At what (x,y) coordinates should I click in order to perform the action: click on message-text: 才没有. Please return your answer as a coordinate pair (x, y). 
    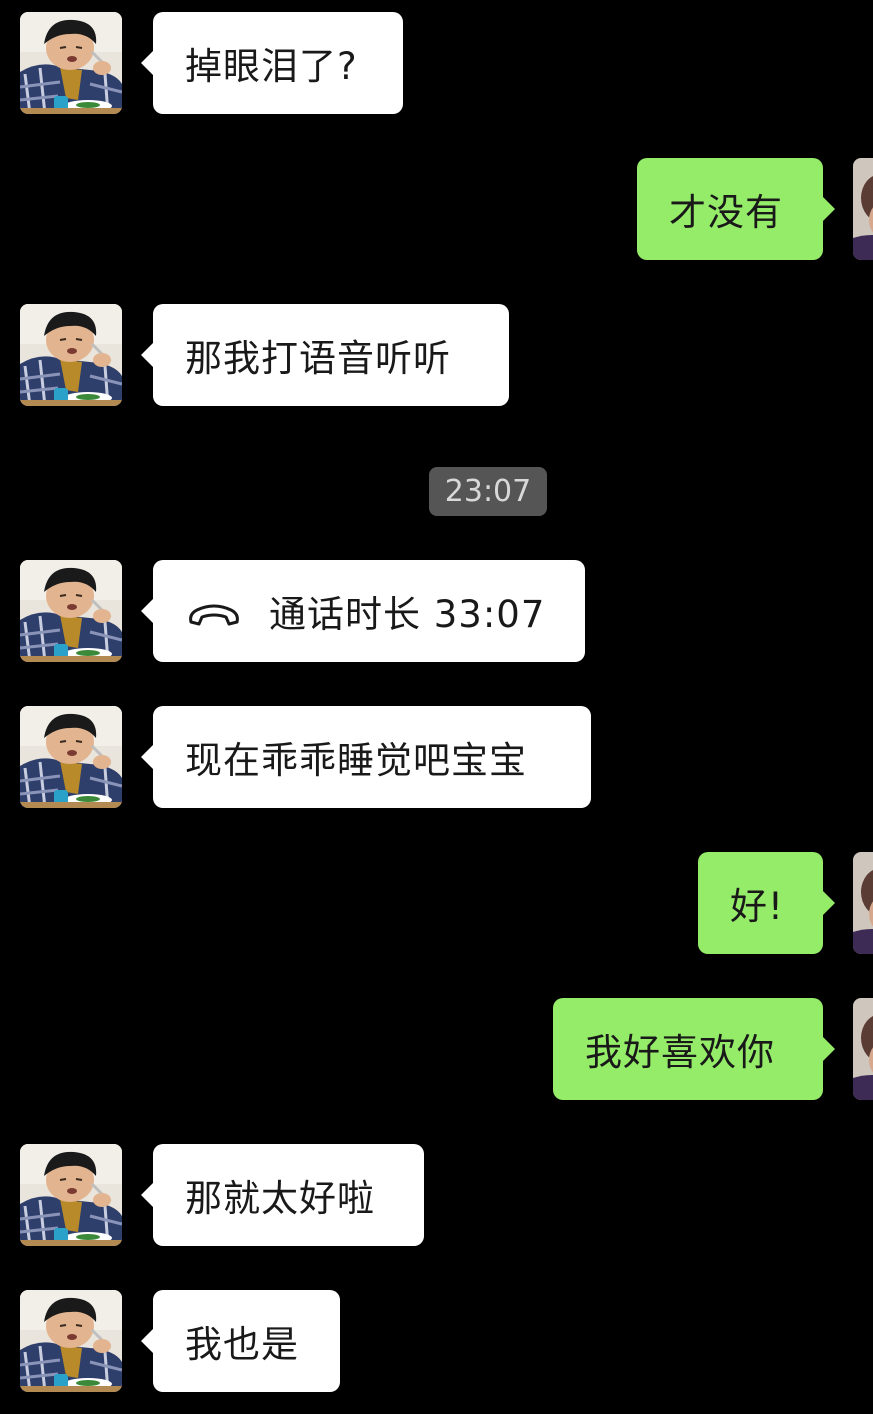
    Looking at the image, I should click on (726, 212).